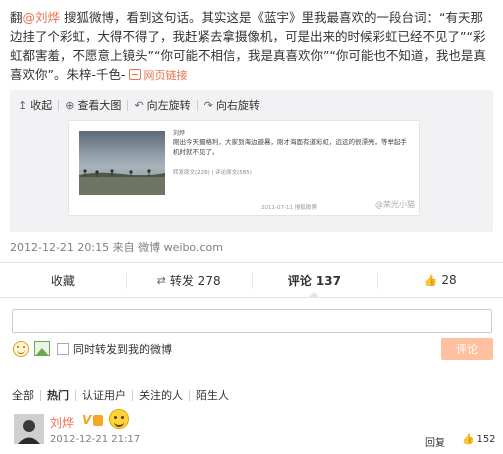 The height and width of the screenshot is (454, 503). Describe the element at coordinates (467, 349) in the screenshot. I see `comment-submit-button: 评论` at that location.